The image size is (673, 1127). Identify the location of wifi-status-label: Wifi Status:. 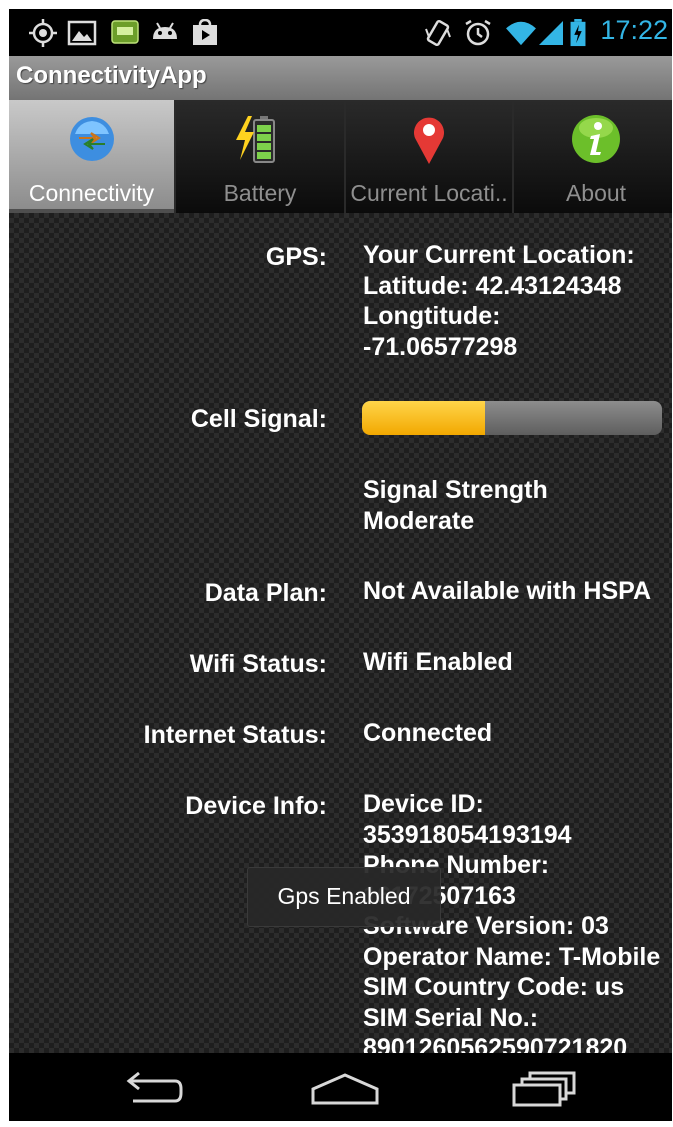
(258, 664).